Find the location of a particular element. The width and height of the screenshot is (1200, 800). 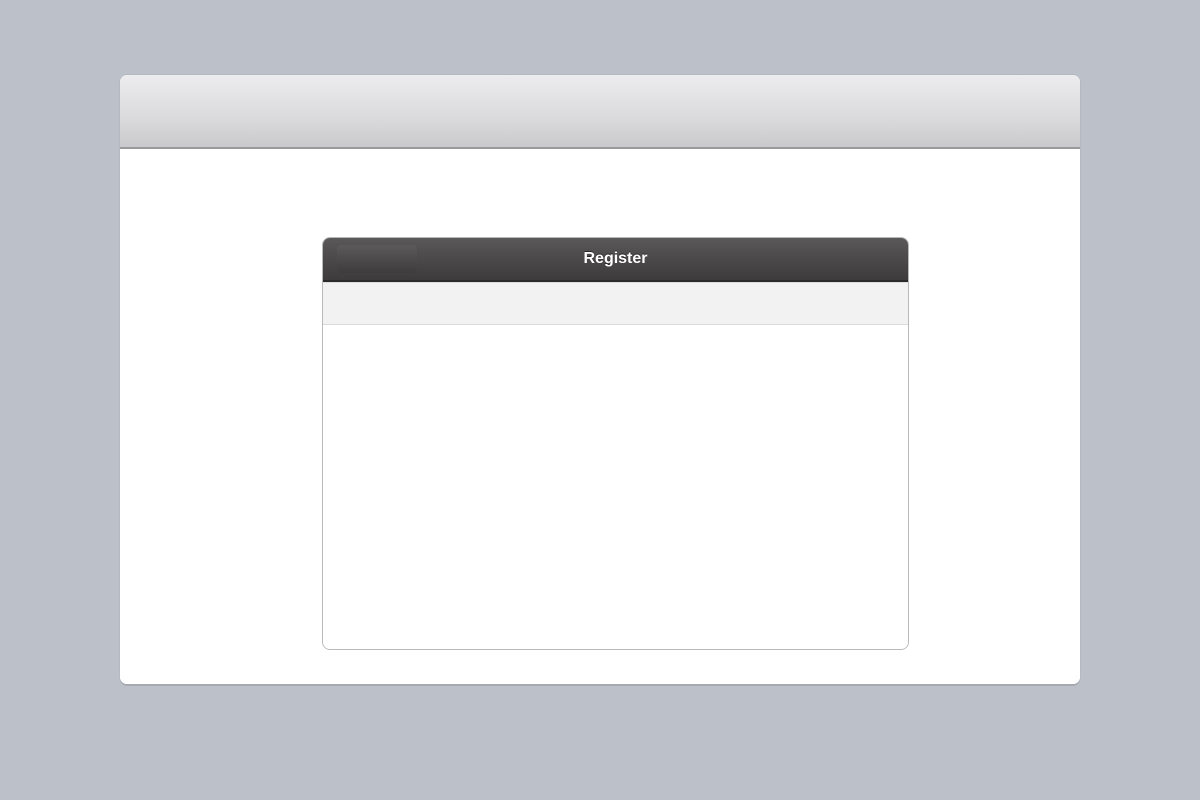

dialog-titlebar: Register is located at coordinates (615, 260).